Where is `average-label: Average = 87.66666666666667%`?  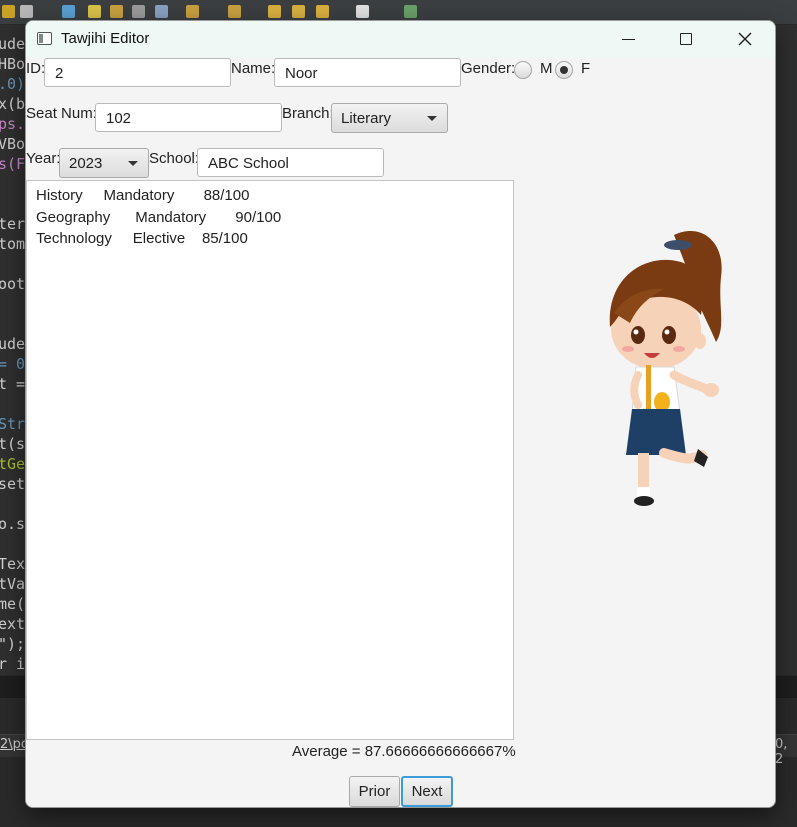 average-label: Average = 87.66666666666667% is located at coordinates (404, 751).